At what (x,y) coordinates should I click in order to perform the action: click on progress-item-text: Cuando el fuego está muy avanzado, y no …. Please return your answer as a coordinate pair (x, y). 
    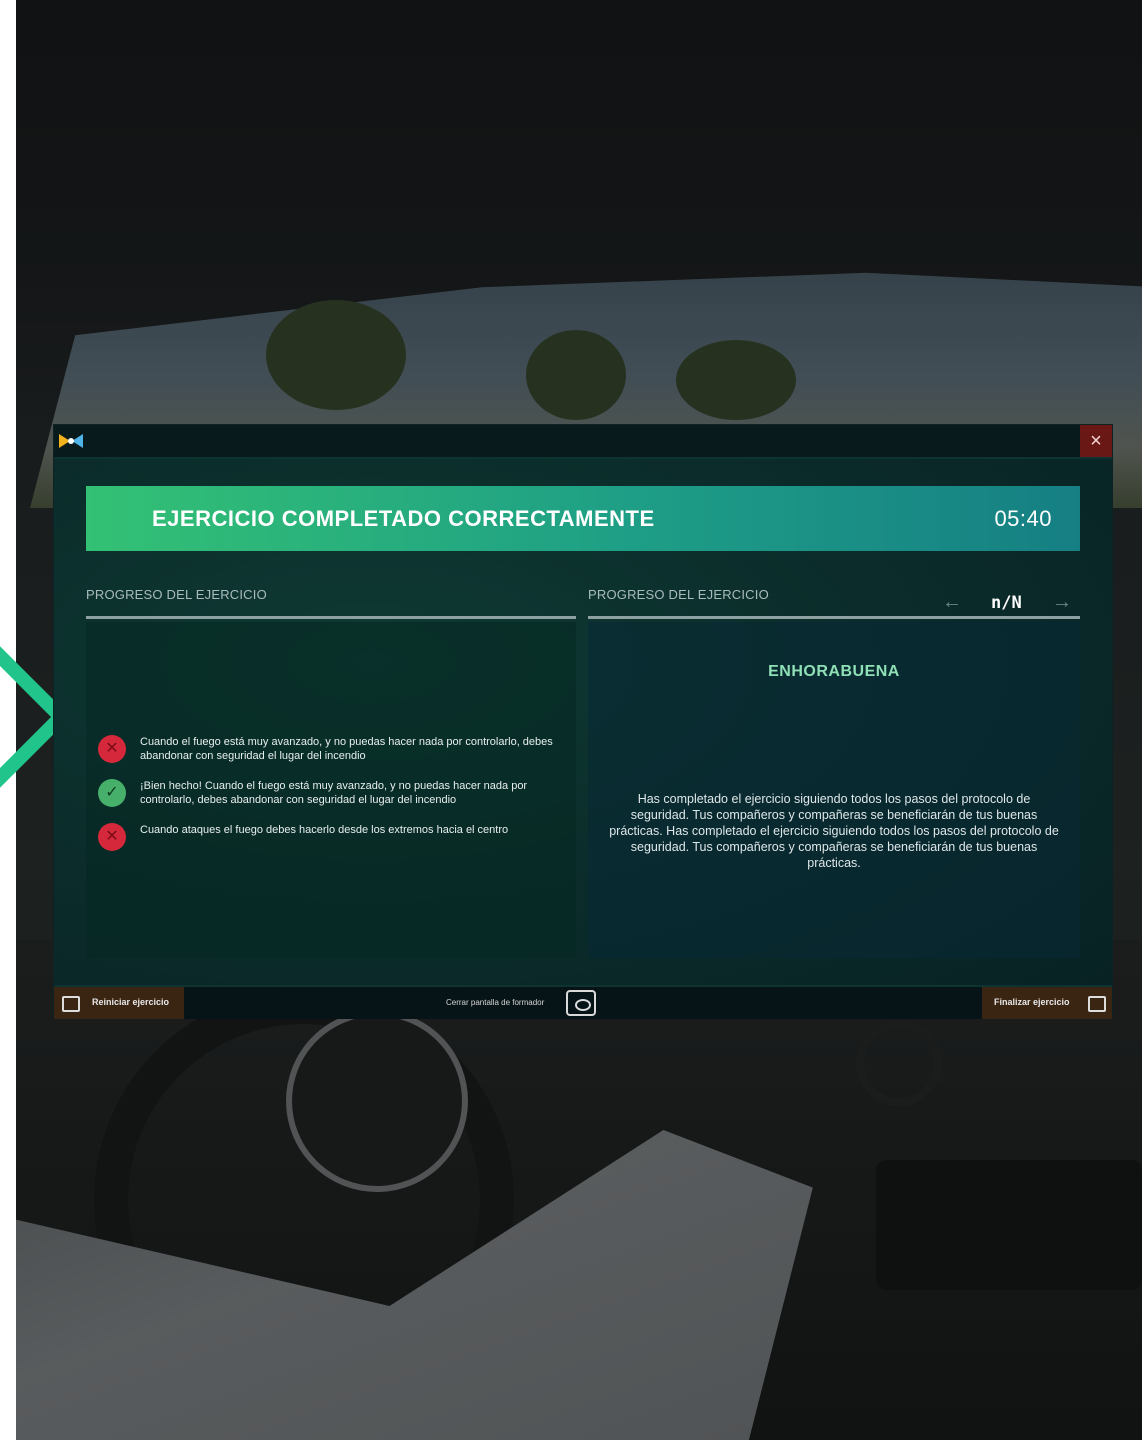
    Looking at the image, I should click on (346, 749).